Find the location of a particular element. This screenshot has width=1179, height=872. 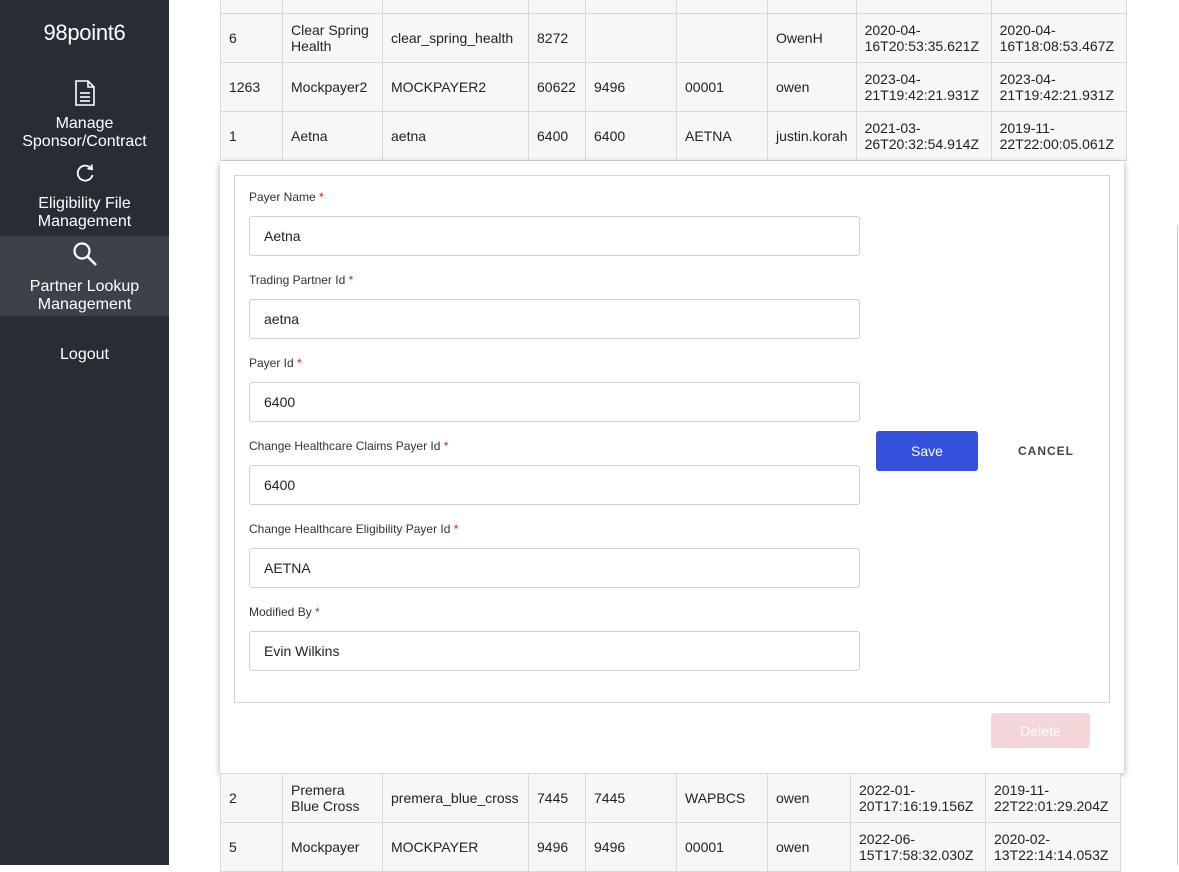

table-cell-trading-partner: MOCKPAYER2 is located at coordinates (455, 87).